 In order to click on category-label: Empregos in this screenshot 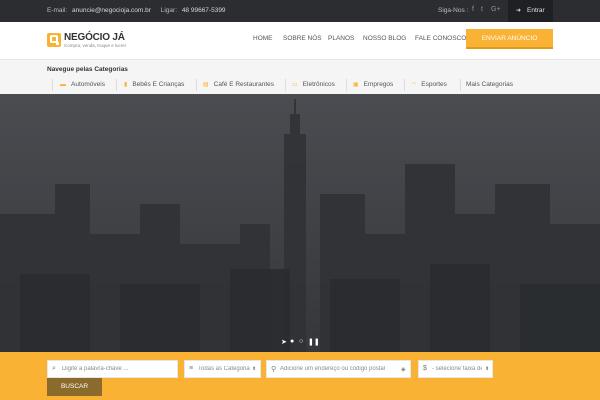, I will do `click(378, 84)`.